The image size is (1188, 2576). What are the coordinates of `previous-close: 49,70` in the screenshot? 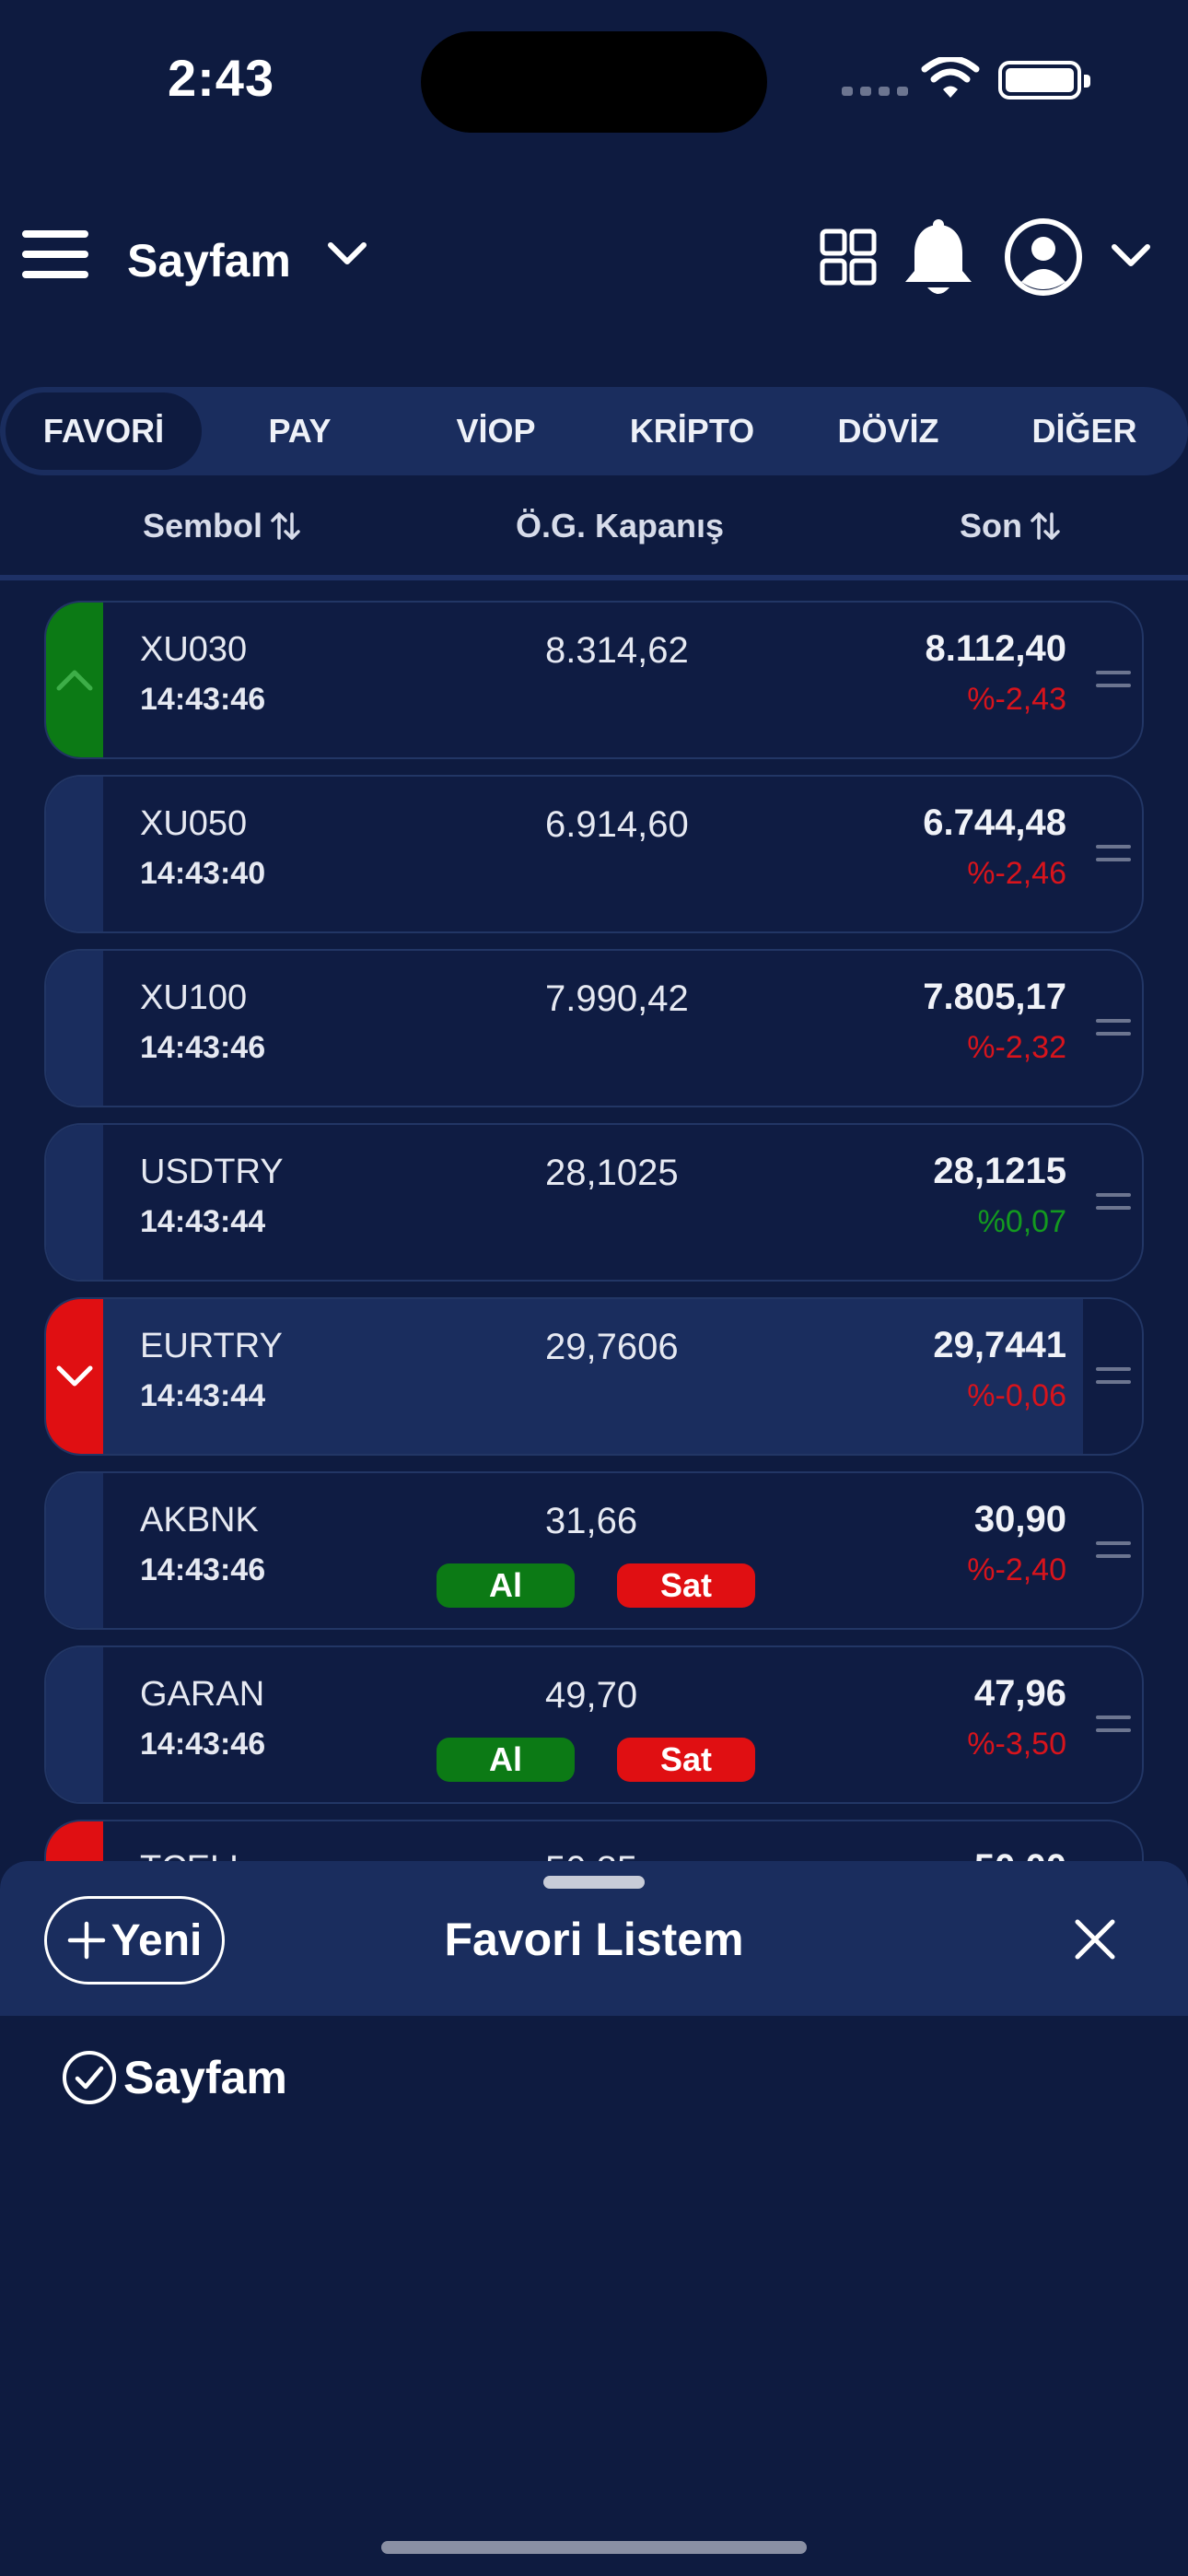 It's located at (591, 1695).